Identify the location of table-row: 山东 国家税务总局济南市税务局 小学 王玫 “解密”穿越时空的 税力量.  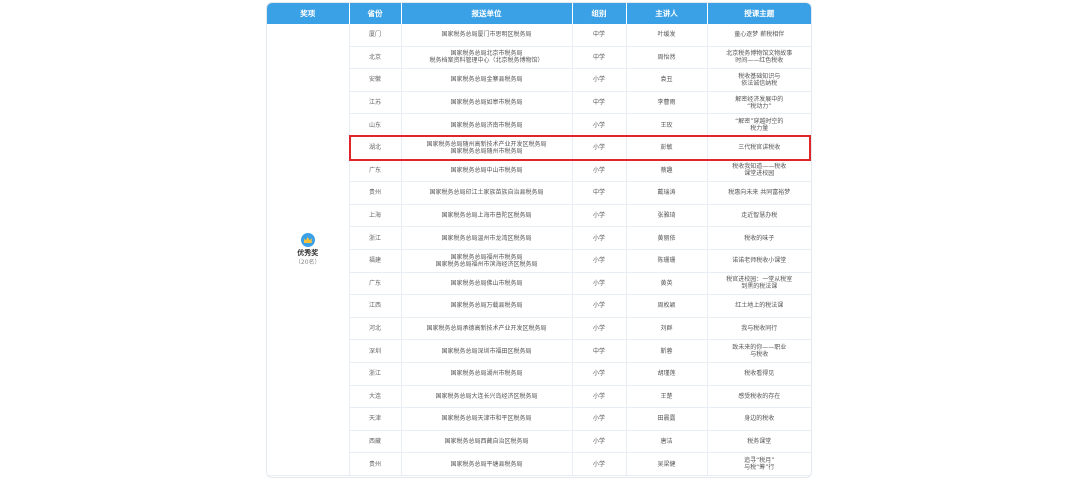
(539, 125).